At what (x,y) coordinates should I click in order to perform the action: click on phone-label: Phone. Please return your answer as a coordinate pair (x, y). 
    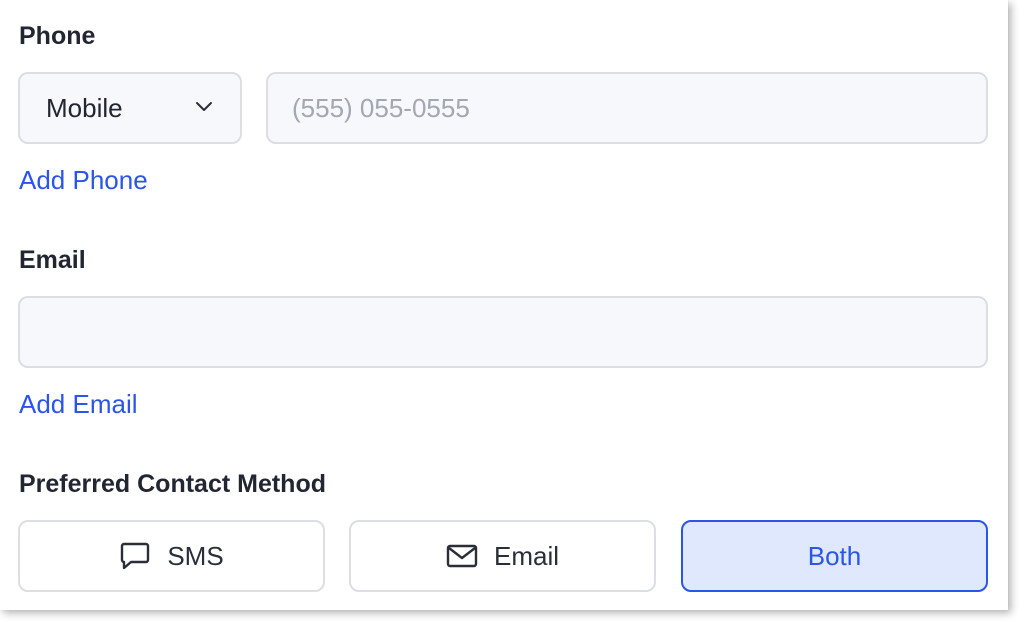
    Looking at the image, I should click on (57, 36).